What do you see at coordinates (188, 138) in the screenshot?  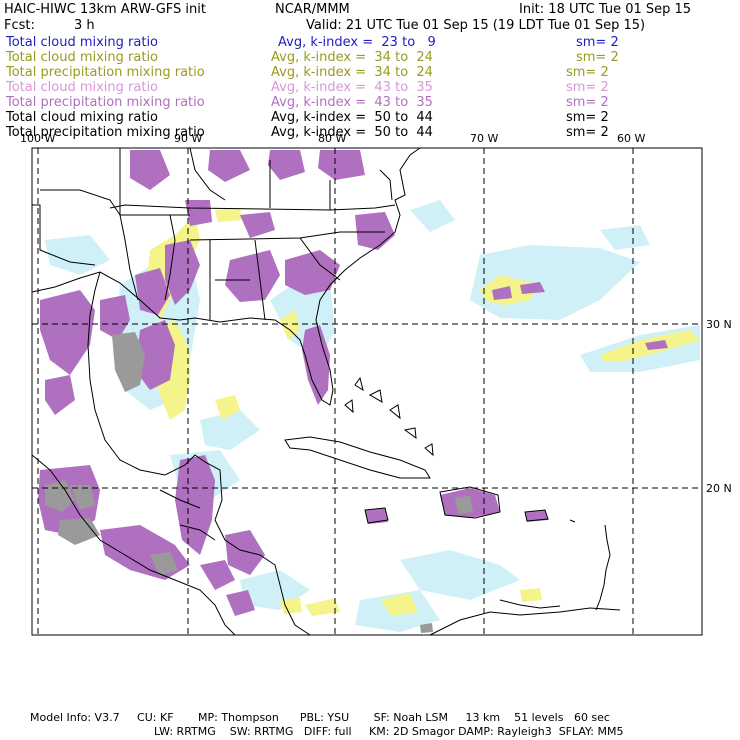 I see `lon-label-90w: 90 W` at bounding box center [188, 138].